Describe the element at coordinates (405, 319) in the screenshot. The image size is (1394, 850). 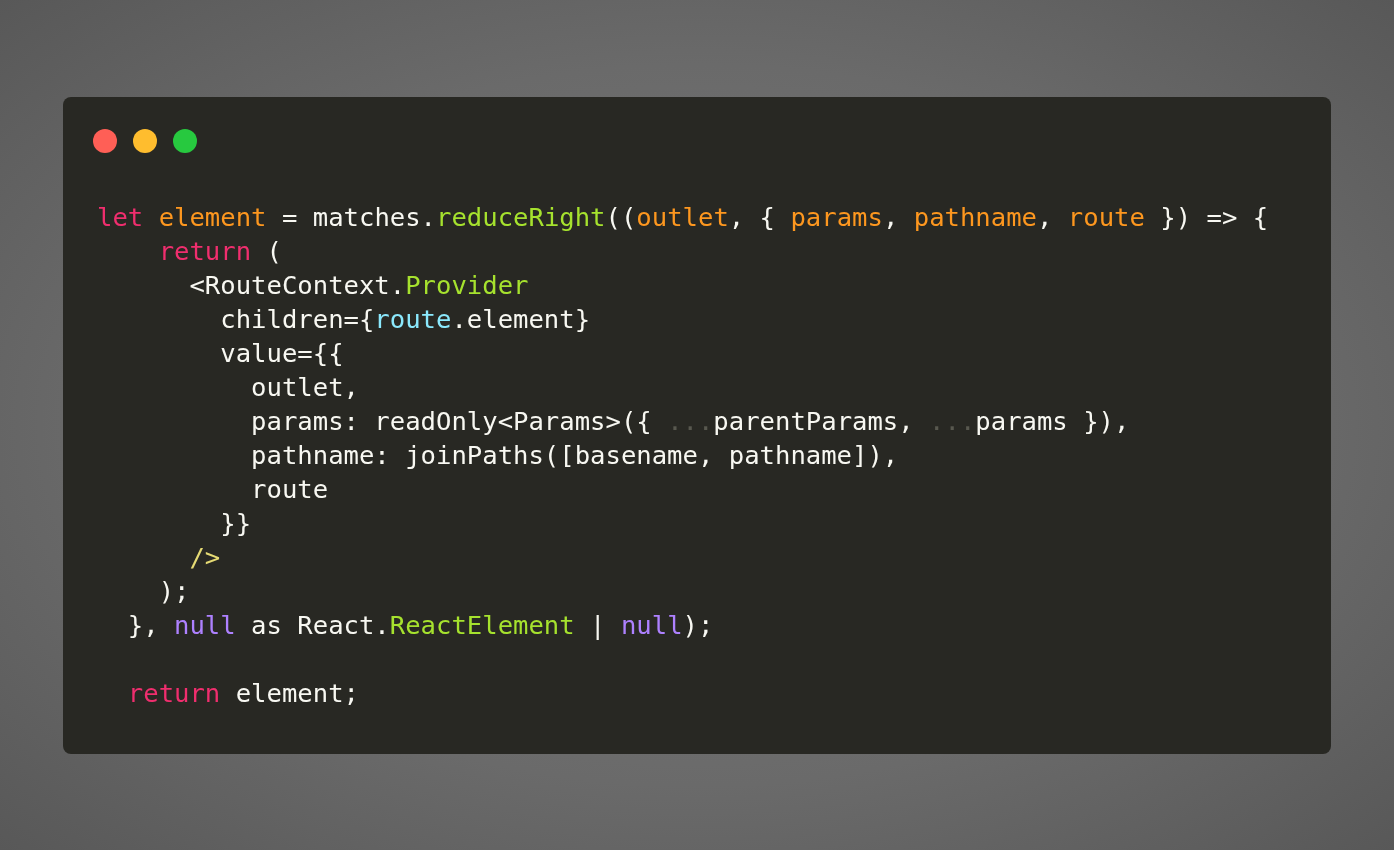
I see `code-line: children={route.element}` at that location.